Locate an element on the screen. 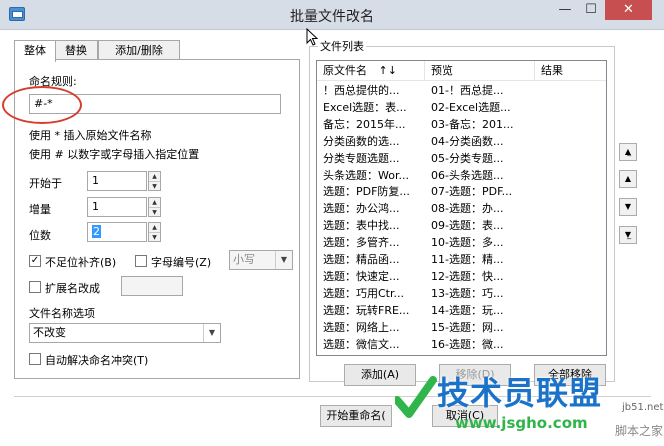 The width and height of the screenshot is (664, 446). increment-input: 1 is located at coordinates (117, 207).